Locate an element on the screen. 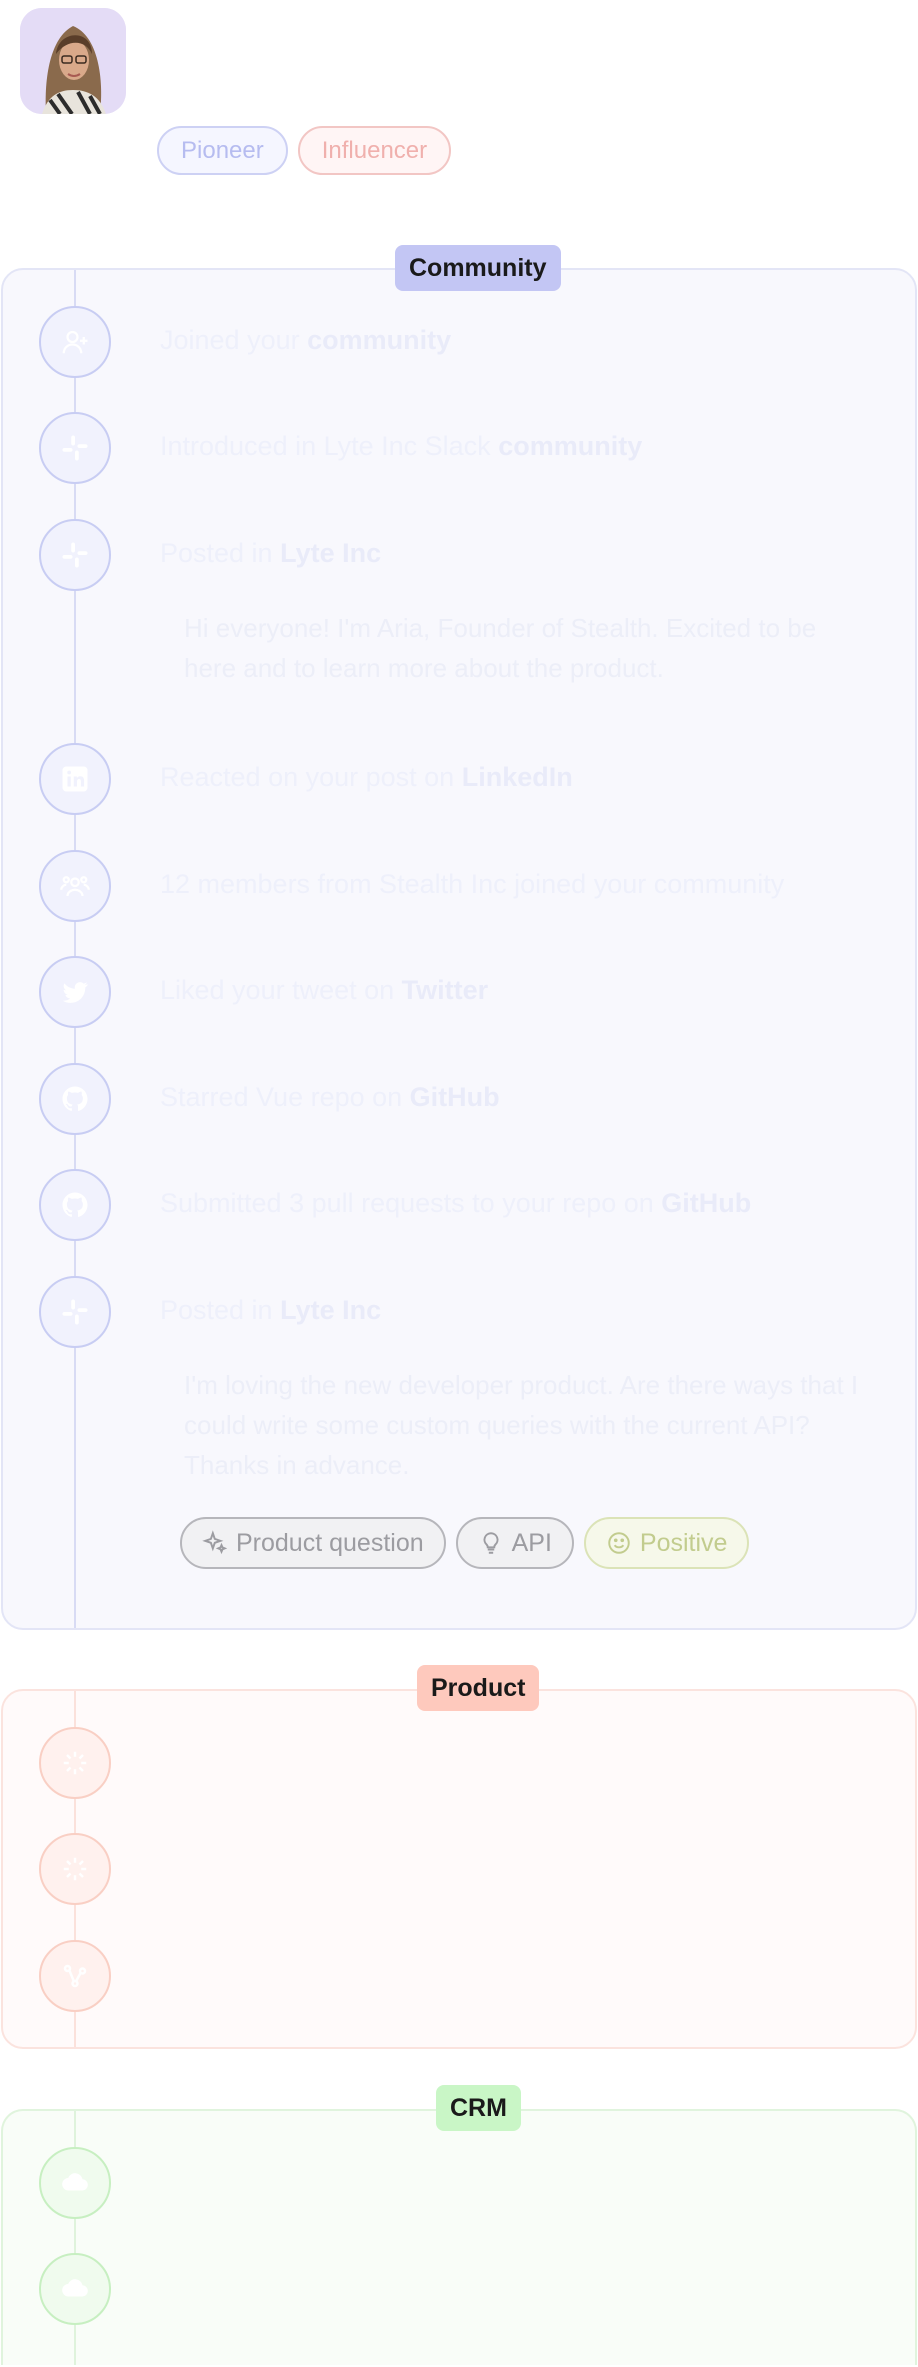 Image resolution: width=918 pixels, height=2367 pixels. product-title: Product is located at coordinates (478, 1688).